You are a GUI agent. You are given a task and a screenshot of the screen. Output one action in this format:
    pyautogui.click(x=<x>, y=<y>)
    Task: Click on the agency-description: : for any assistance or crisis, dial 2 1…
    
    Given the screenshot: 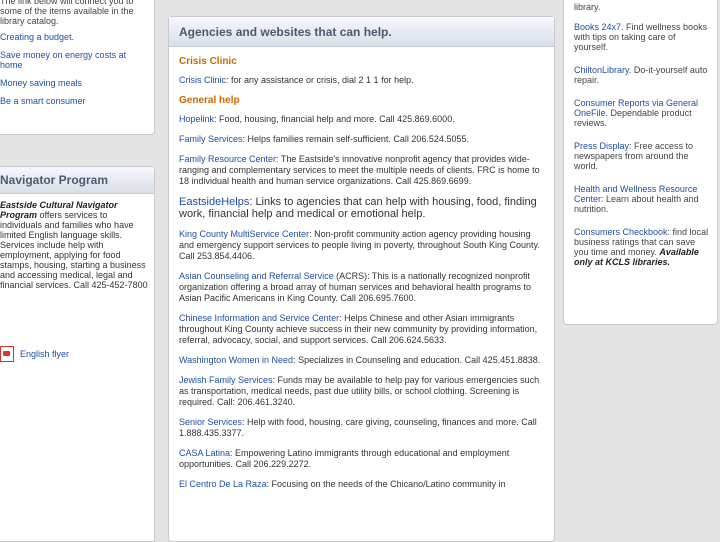 What is the action you would take?
    pyautogui.click(x=320, y=80)
    